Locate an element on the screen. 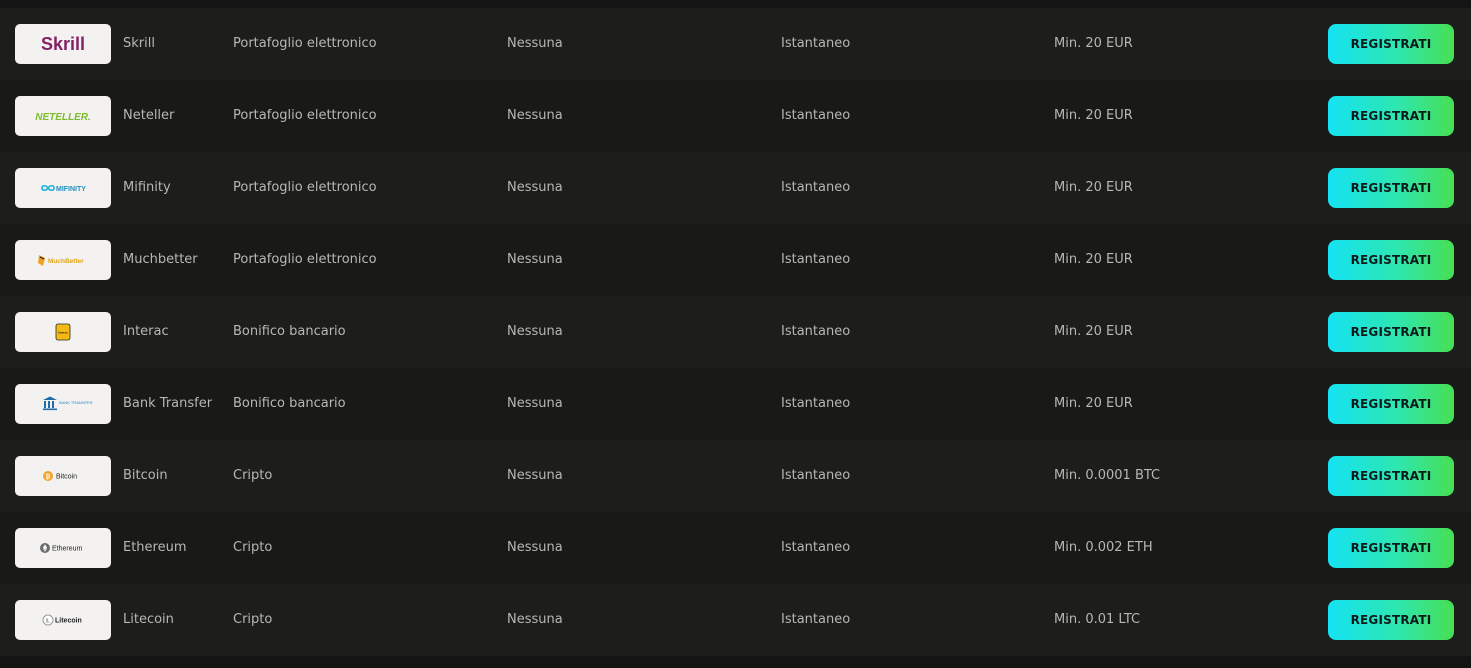 Image resolution: width=1471 pixels, height=668 pixels. litecoin-logo-text: Litecoin is located at coordinates (68, 620).